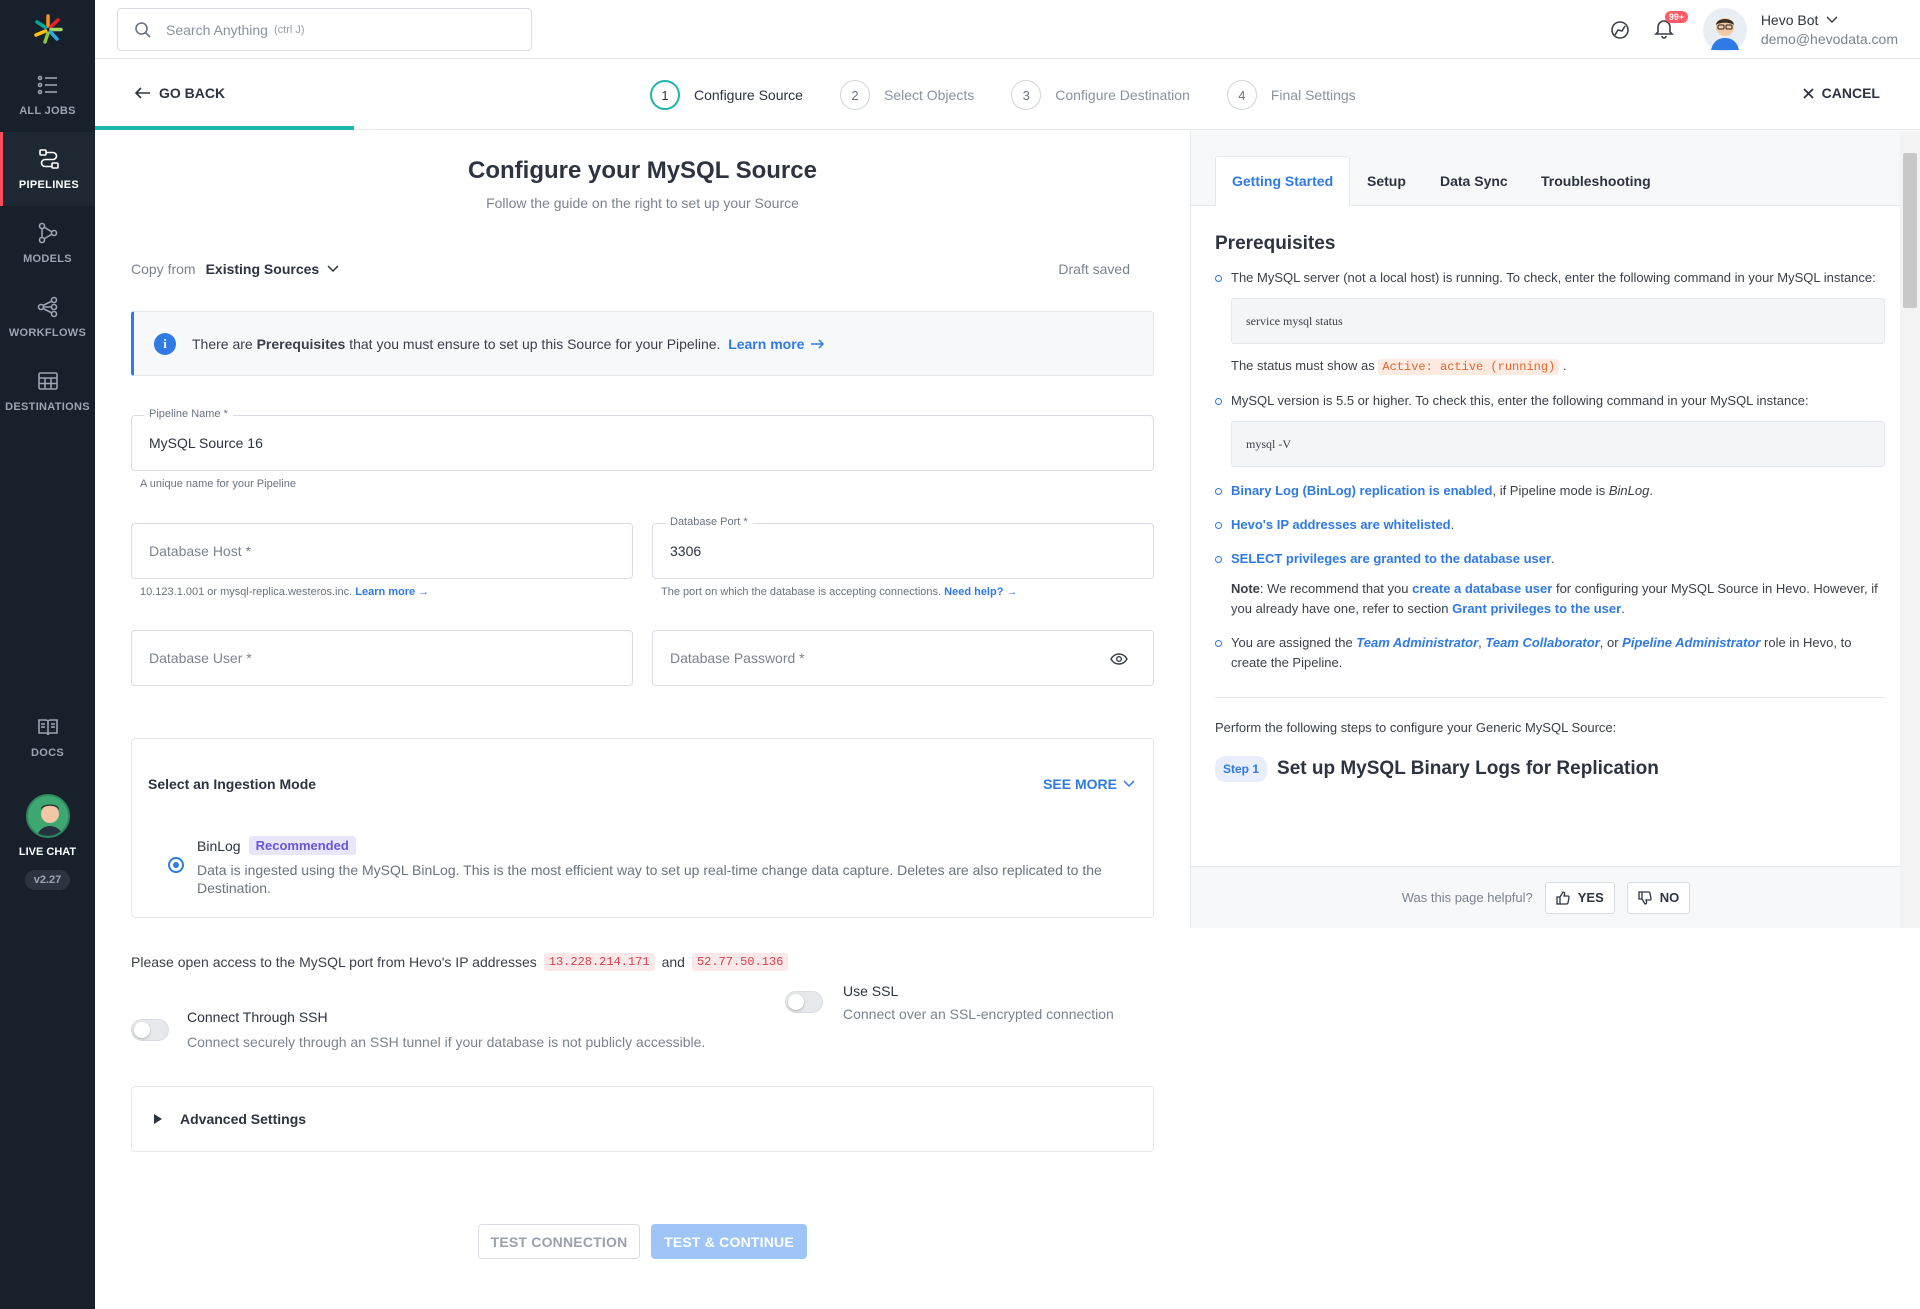  What do you see at coordinates (47, 95) in the screenshot?
I see `sidebar-item-all-jobs: ALL JOBS` at bounding box center [47, 95].